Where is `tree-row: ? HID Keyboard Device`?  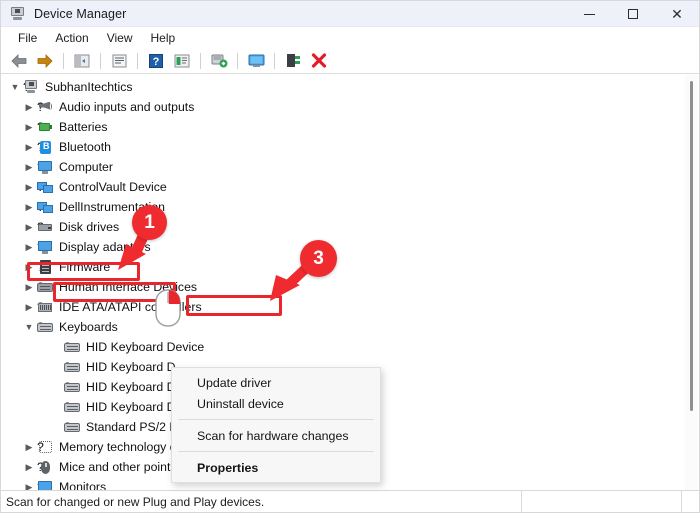
tree-row: ? HID Keyboard Device is located at coordinates (343, 347).